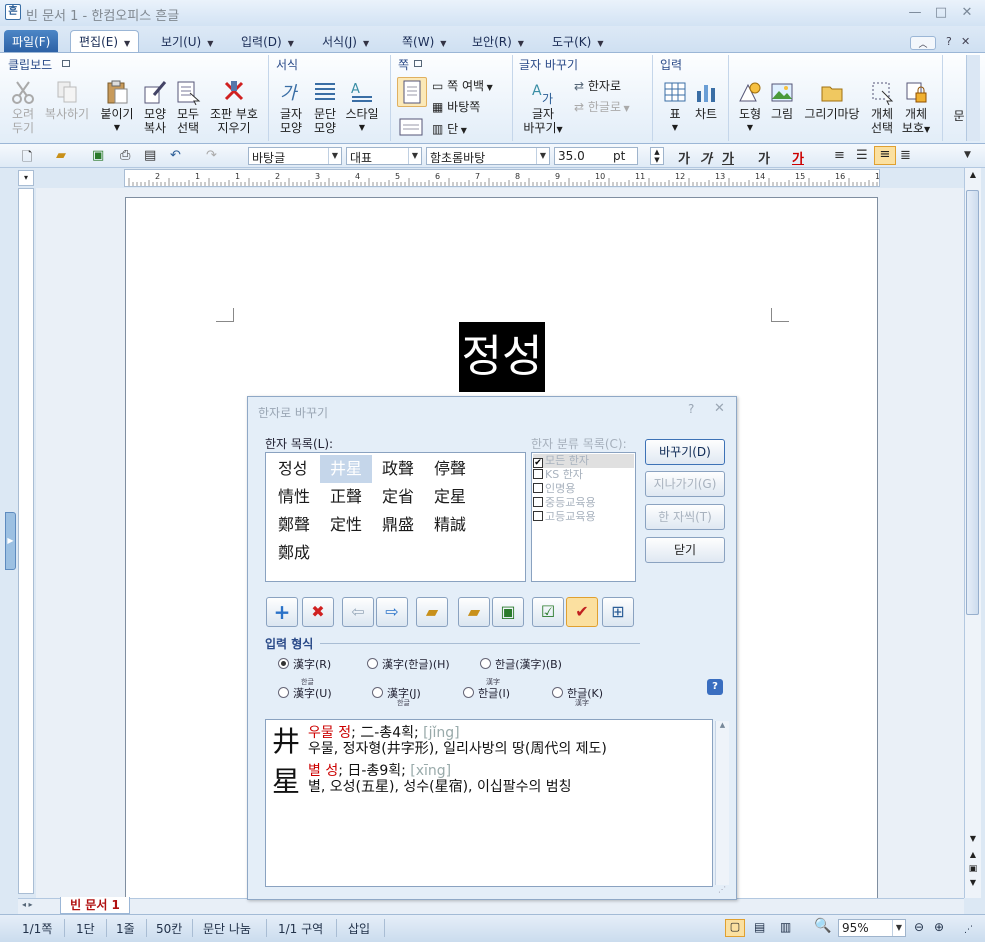 This screenshot has height=942, width=985. Describe the element at coordinates (26, 541) in the screenshot. I see `vertical-ruler` at that location.